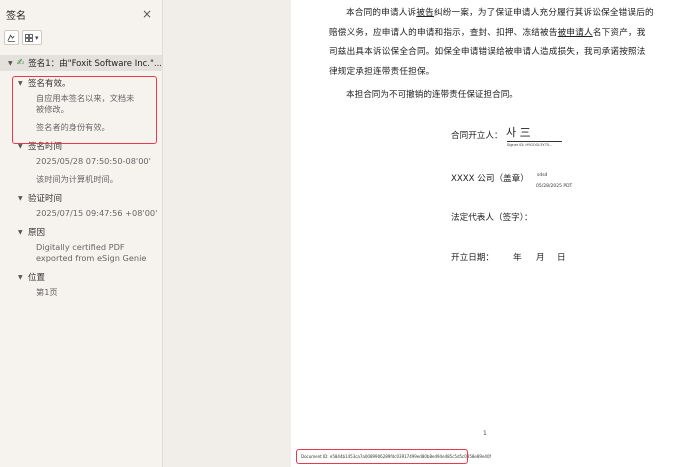  I want to click on signature-tool-button, so click(11, 37).